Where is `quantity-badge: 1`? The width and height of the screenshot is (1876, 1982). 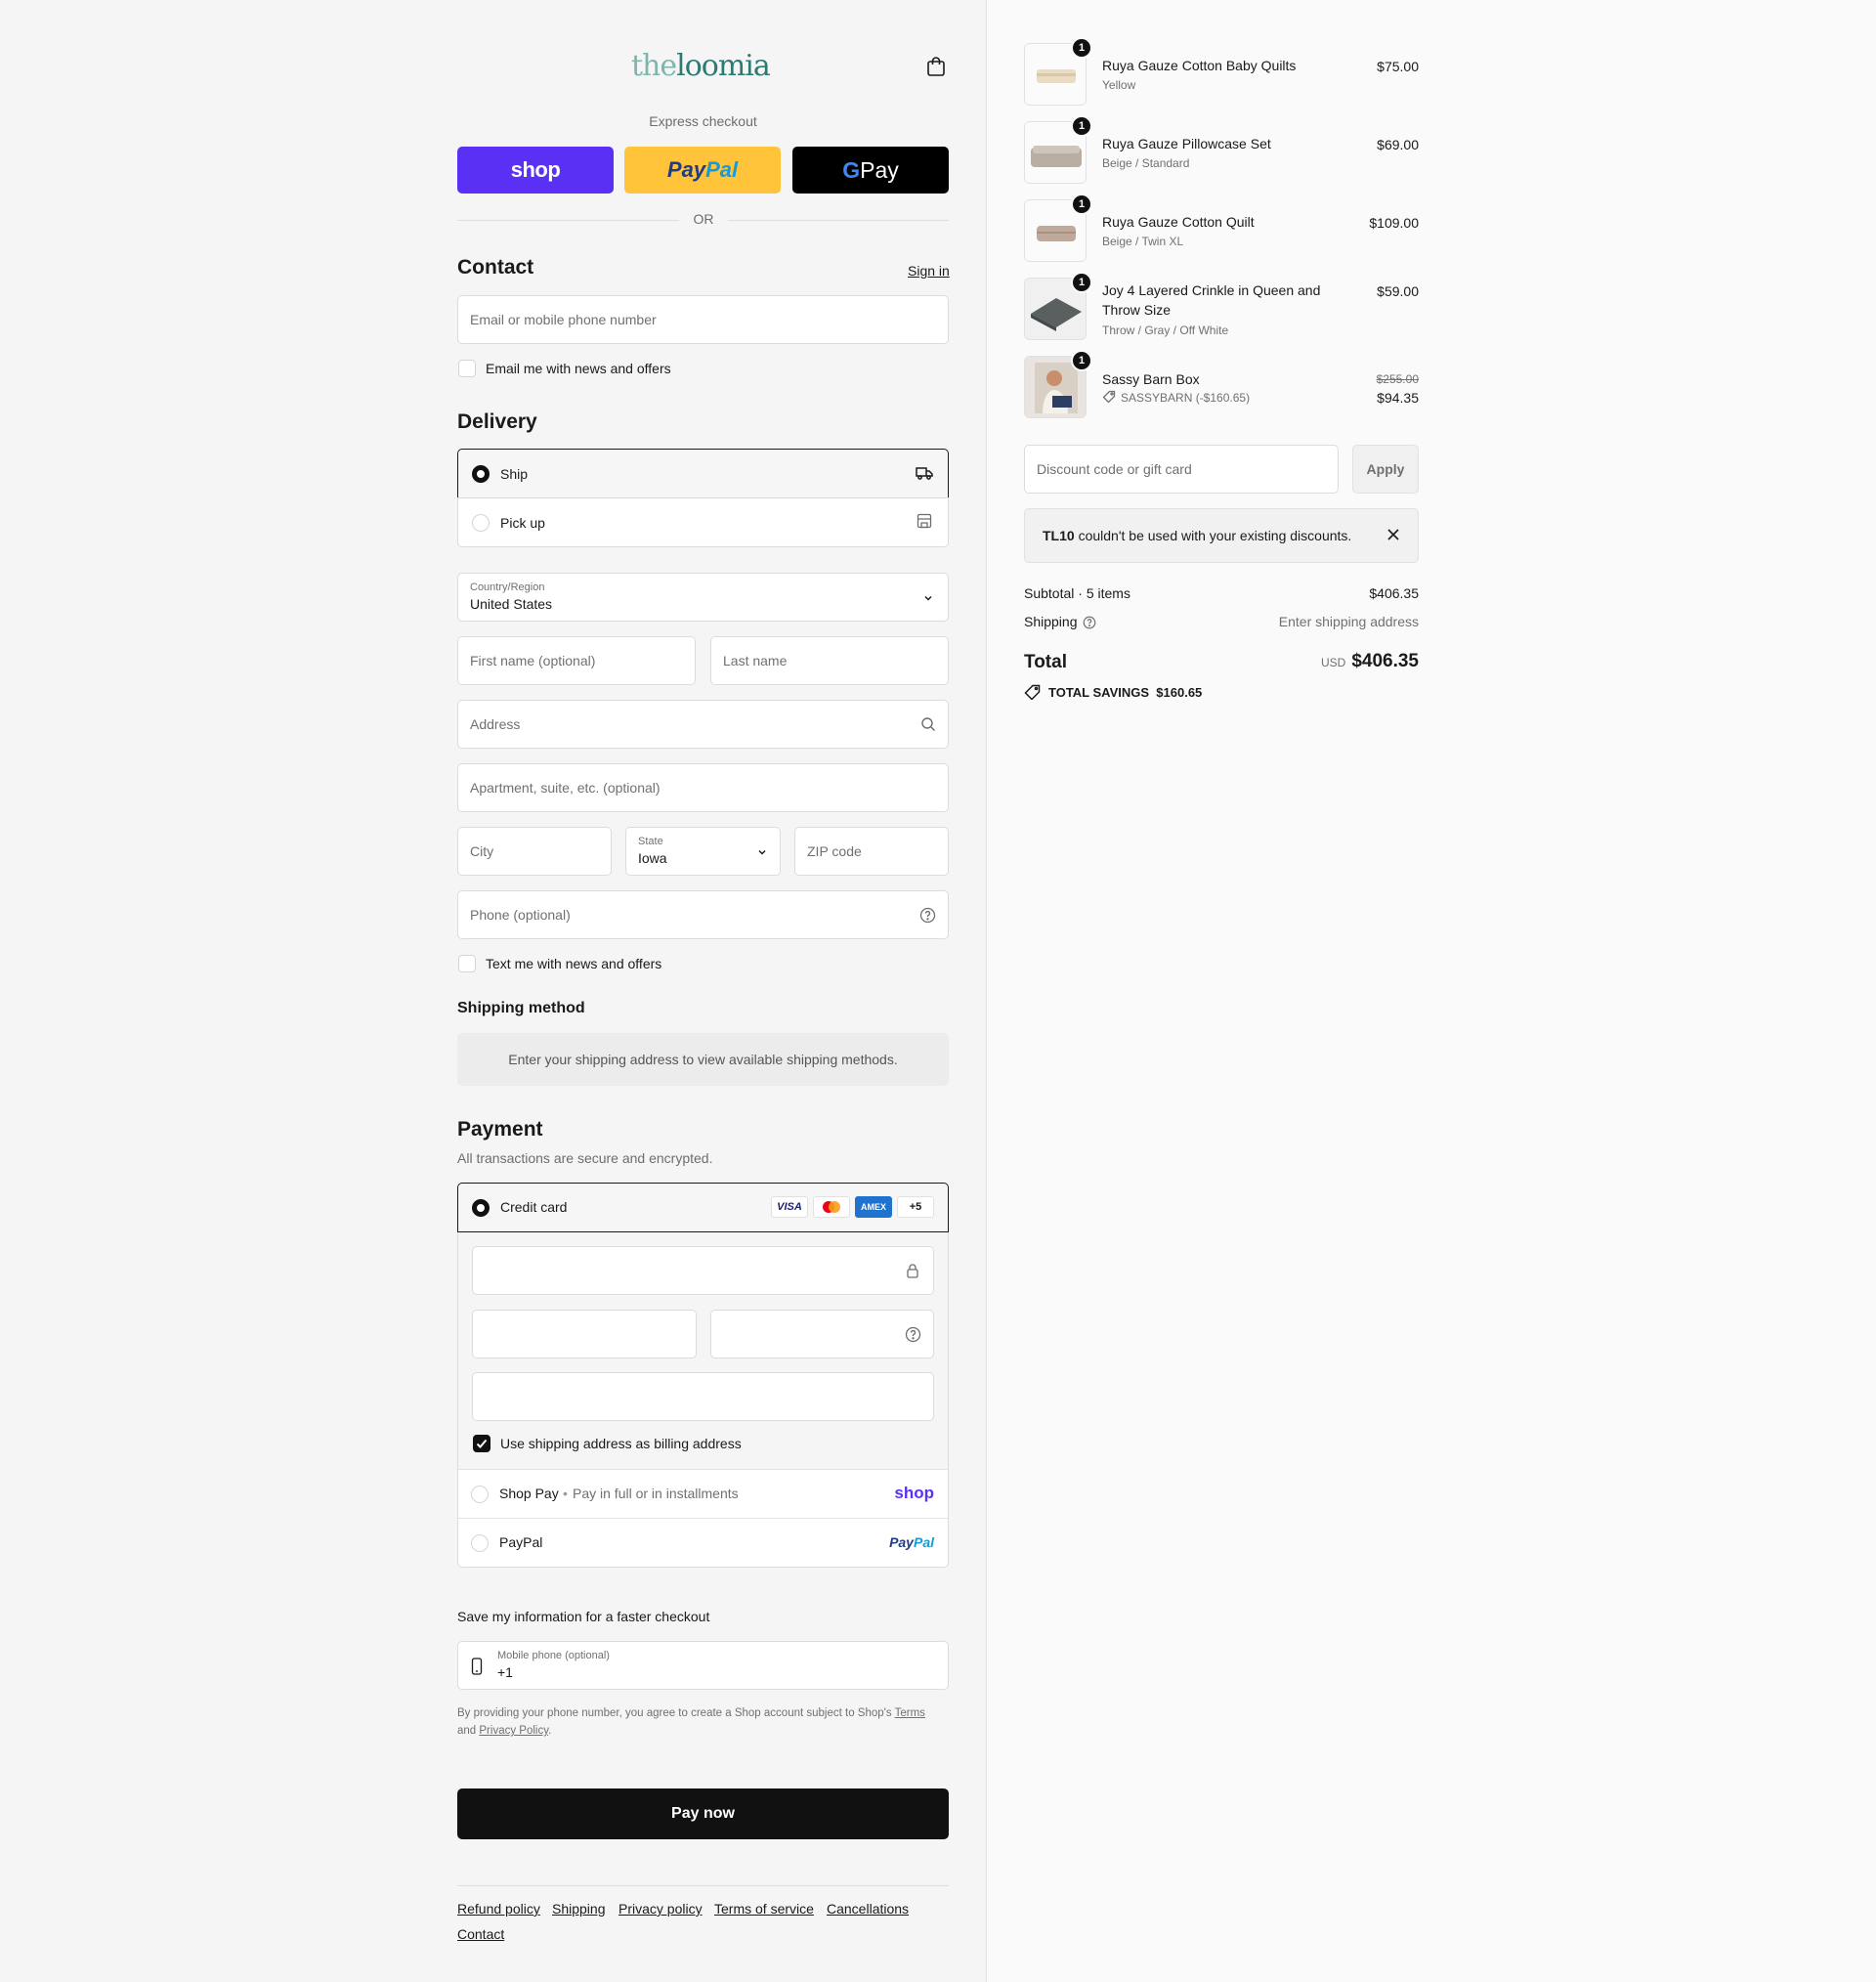 quantity-badge: 1 is located at coordinates (1081, 126).